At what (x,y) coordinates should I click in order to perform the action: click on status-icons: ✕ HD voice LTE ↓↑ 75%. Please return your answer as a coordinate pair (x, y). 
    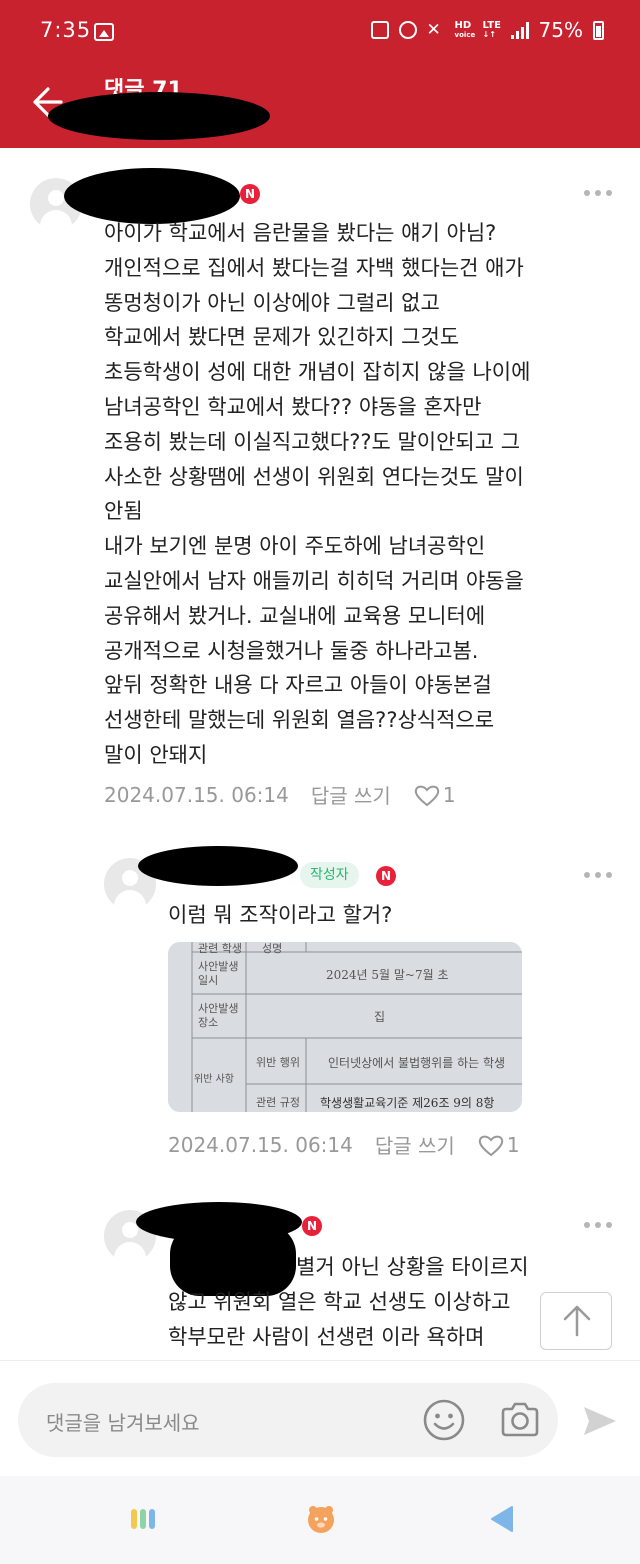
    Looking at the image, I should click on (487, 30).